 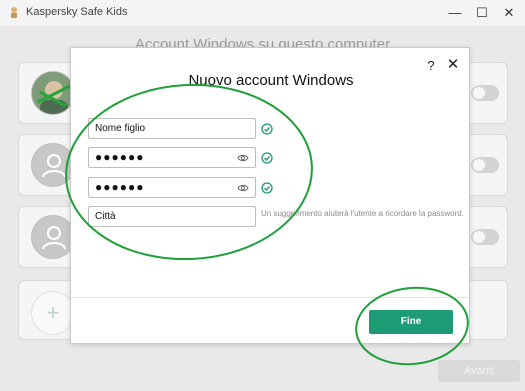 What do you see at coordinates (120, 157) in the screenshot?
I see `password-value: ●●●●●●` at bounding box center [120, 157].